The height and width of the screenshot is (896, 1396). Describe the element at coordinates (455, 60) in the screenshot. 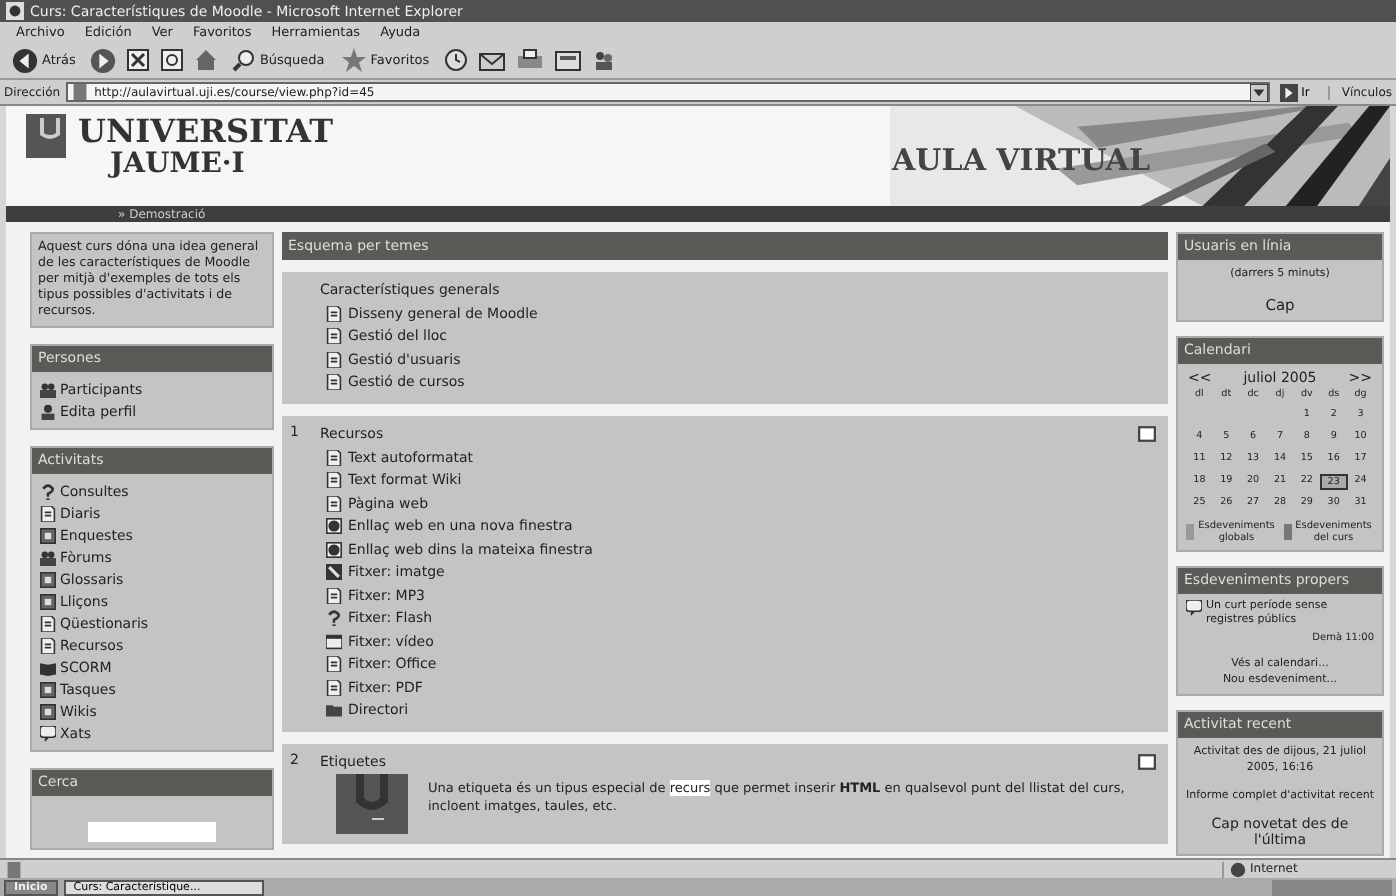

I see `history-icon` at that location.